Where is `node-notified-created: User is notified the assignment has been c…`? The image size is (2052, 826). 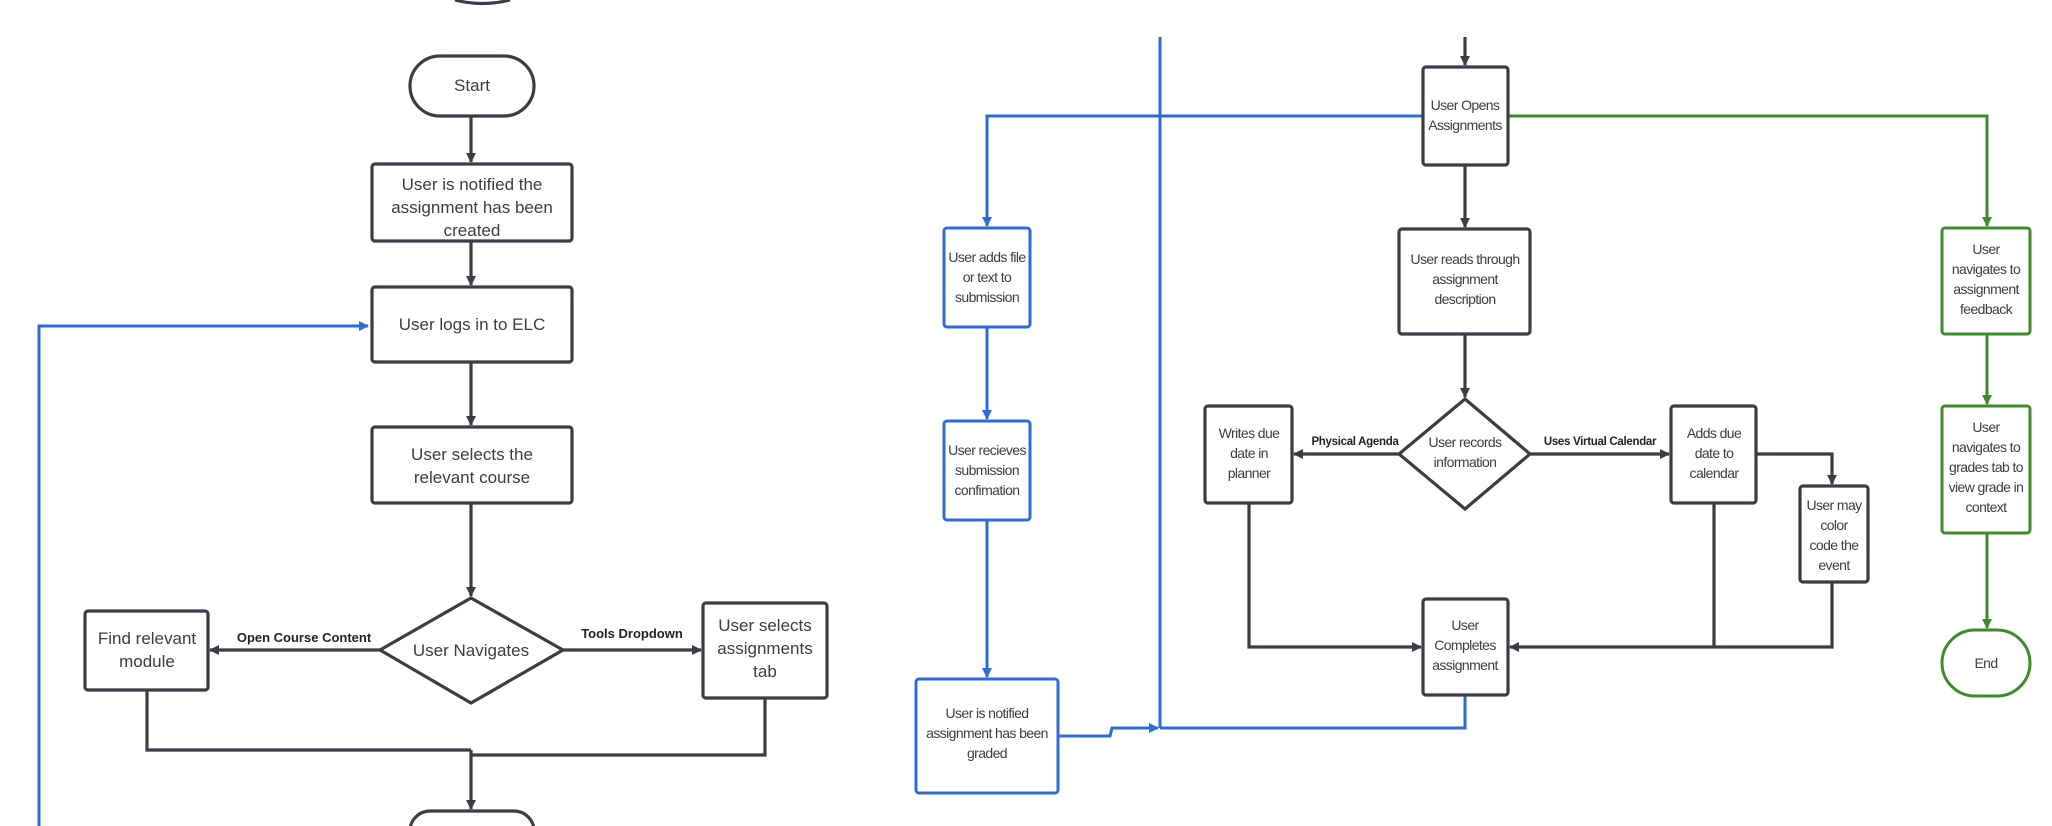 node-notified-created: User is notified the assignment has been c… is located at coordinates (472, 202).